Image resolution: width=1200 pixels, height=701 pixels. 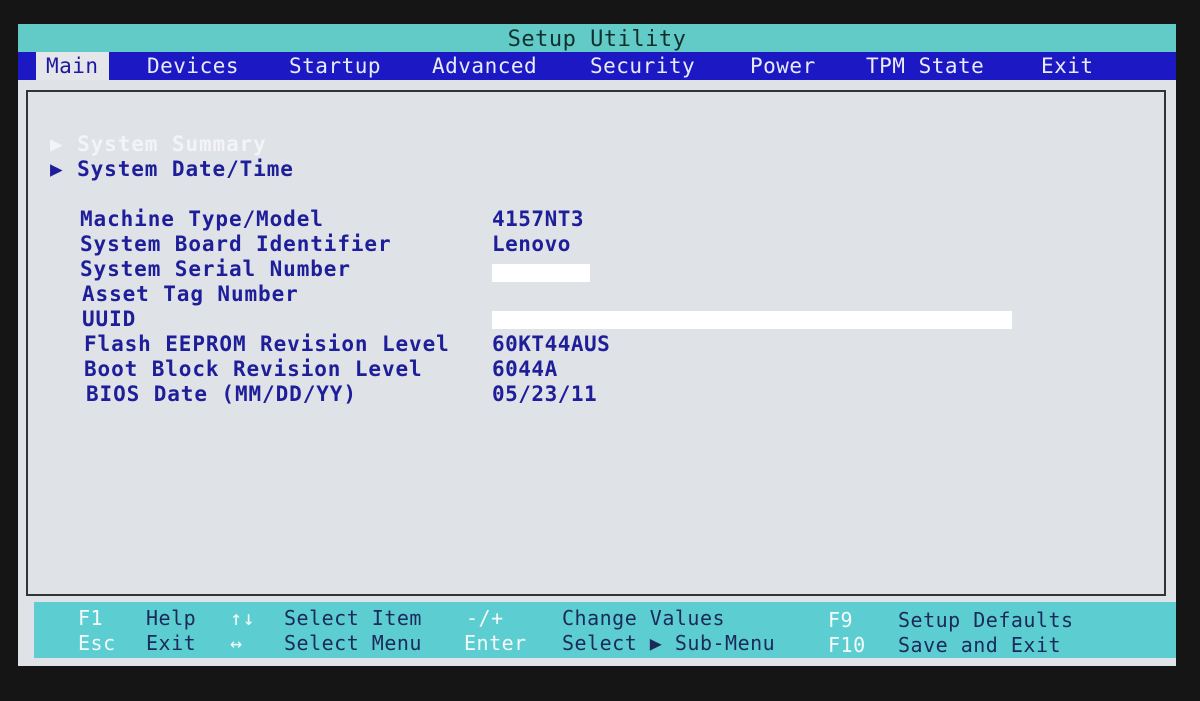 I want to click on key-desc: Save and Exit, so click(x=980, y=645).